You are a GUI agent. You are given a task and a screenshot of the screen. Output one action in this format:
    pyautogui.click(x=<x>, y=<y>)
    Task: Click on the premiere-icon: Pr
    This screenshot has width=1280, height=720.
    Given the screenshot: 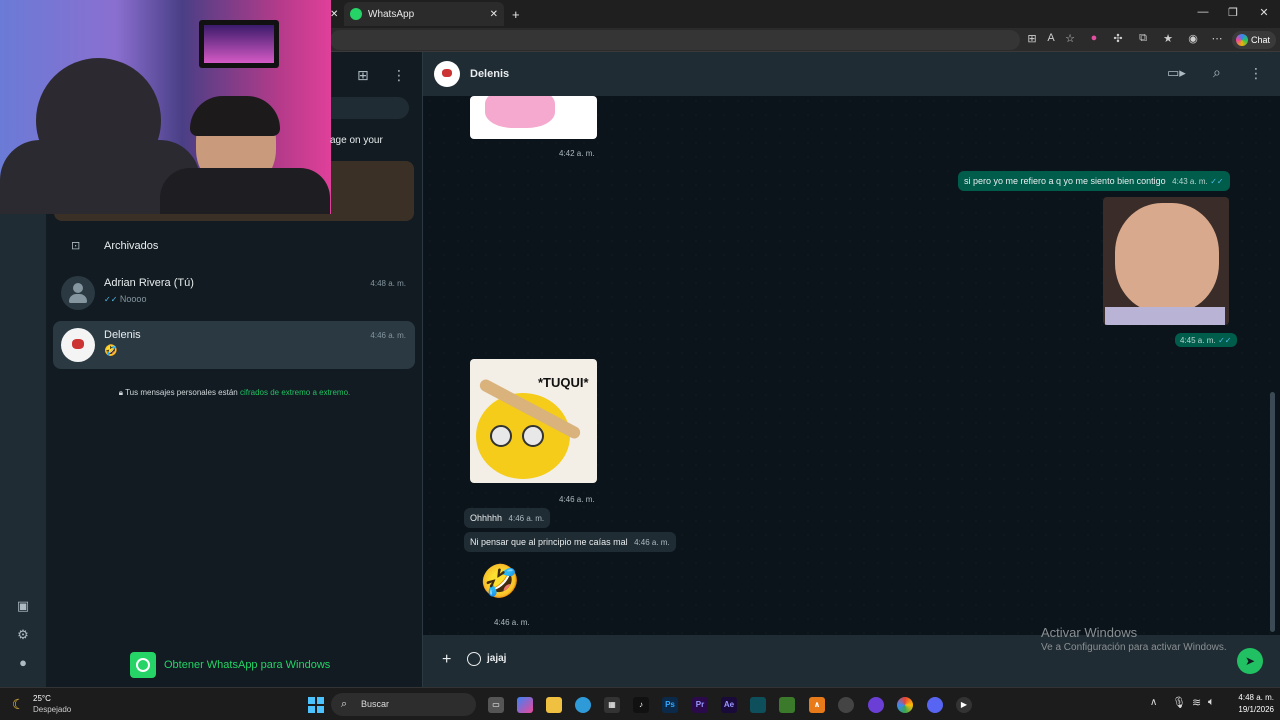 What is the action you would take?
    pyautogui.click(x=700, y=705)
    